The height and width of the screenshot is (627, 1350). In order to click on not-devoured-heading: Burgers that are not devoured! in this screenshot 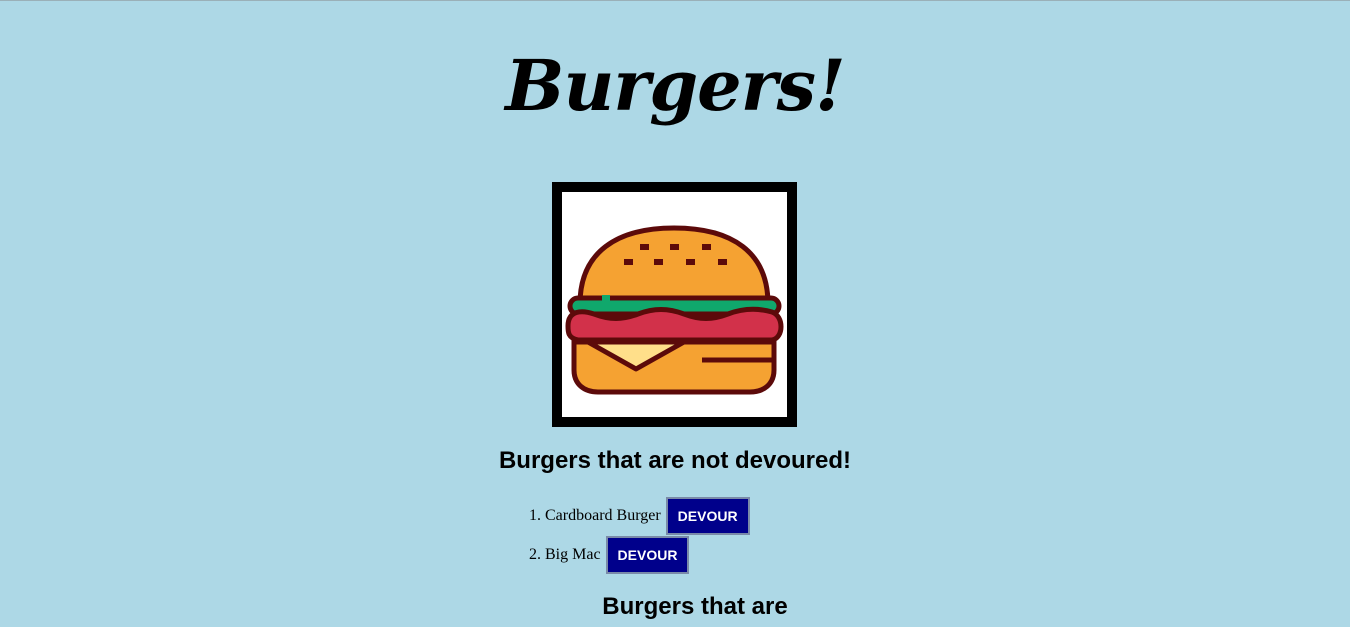, I will do `click(675, 460)`.